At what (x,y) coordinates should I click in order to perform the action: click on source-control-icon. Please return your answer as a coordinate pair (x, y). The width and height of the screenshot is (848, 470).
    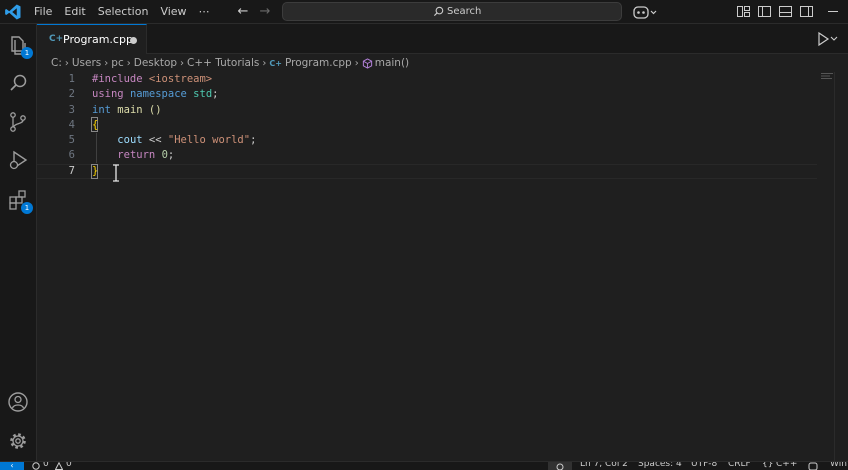
    Looking at the image, I should click on (18, 122).